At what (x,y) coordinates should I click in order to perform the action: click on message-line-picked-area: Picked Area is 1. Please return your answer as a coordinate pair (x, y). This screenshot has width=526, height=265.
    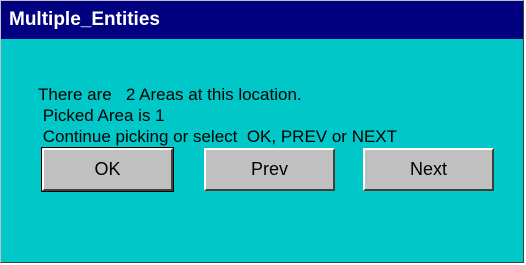
    Looking at the image, I should click on (101, 115).